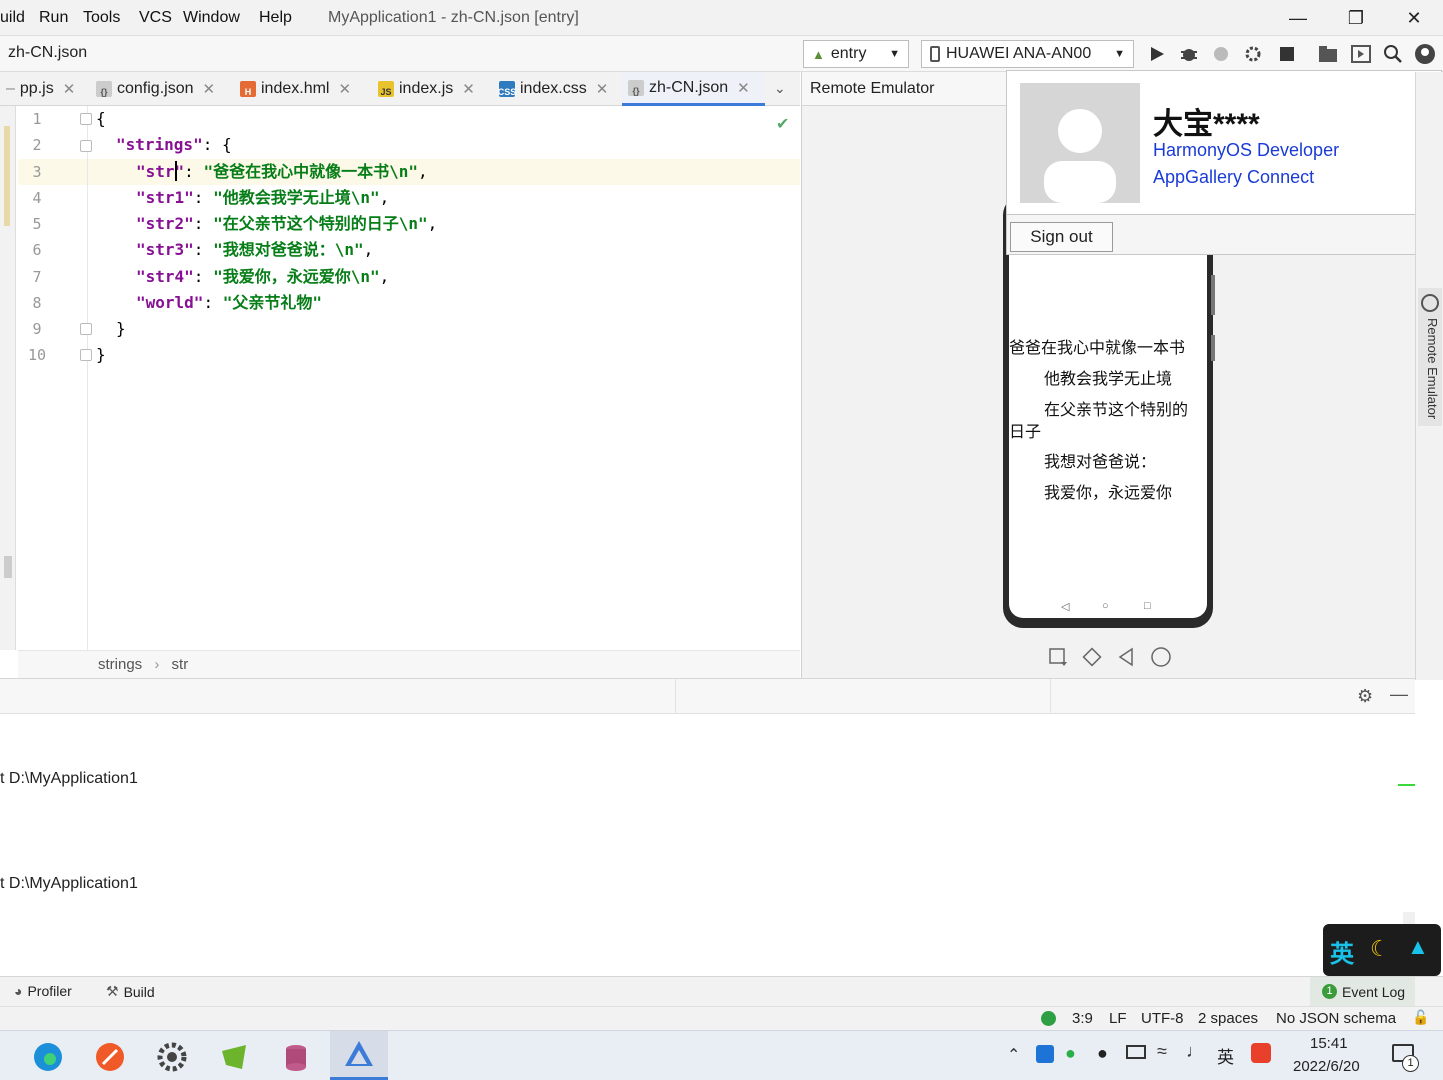 Image resolution: width=1443 pixels, height=1080 pixels. Describe the element at coordinates (1326, 1066) in the screenshot. I see `clock-date: 2022/6/20` at that location.